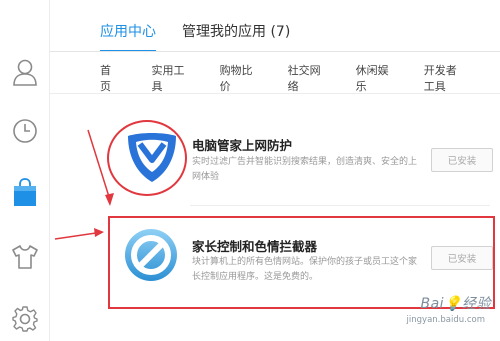 The width and height of the screenshot is (500, 341). Describe the element at coordinates (444, 79) in the screenshot. I see `category-developer-tools: 开发者工具` at that location.